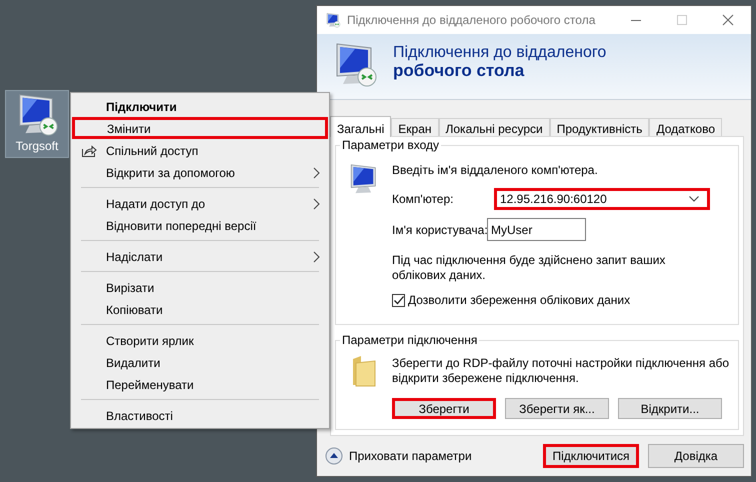  I want to click on menu-item: Властивості, so click(200, 415).